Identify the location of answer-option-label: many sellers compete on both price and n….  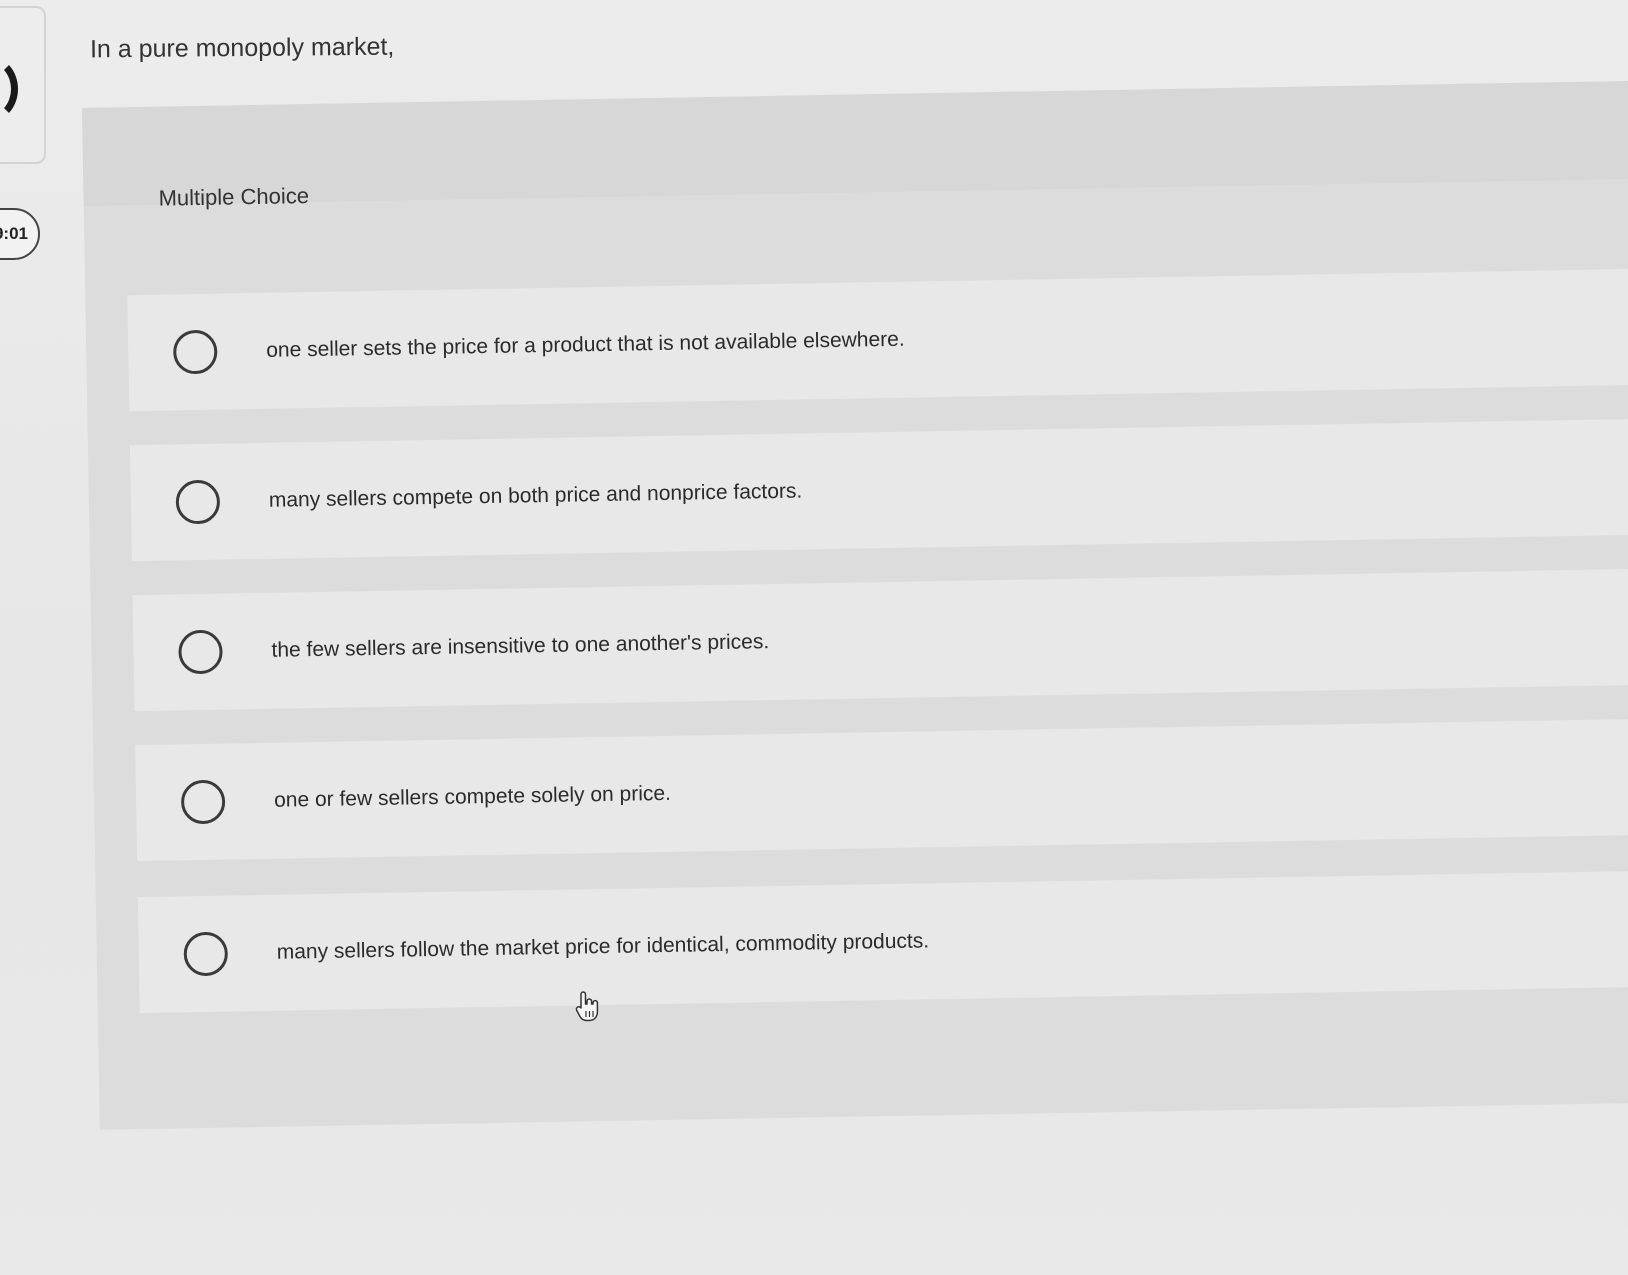
(535, 495).